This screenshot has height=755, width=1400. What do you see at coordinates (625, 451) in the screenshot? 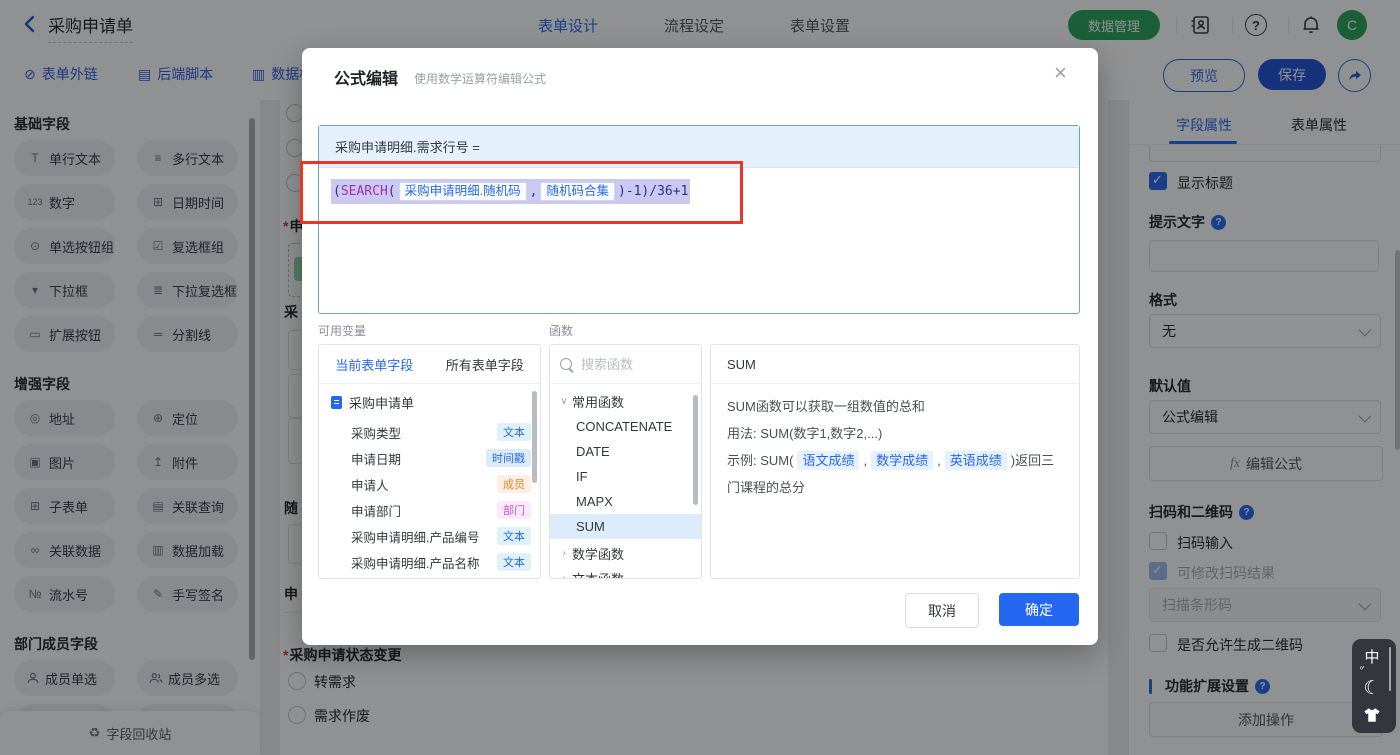
I see `function-item: DATE` at bounding box center [625, 451].